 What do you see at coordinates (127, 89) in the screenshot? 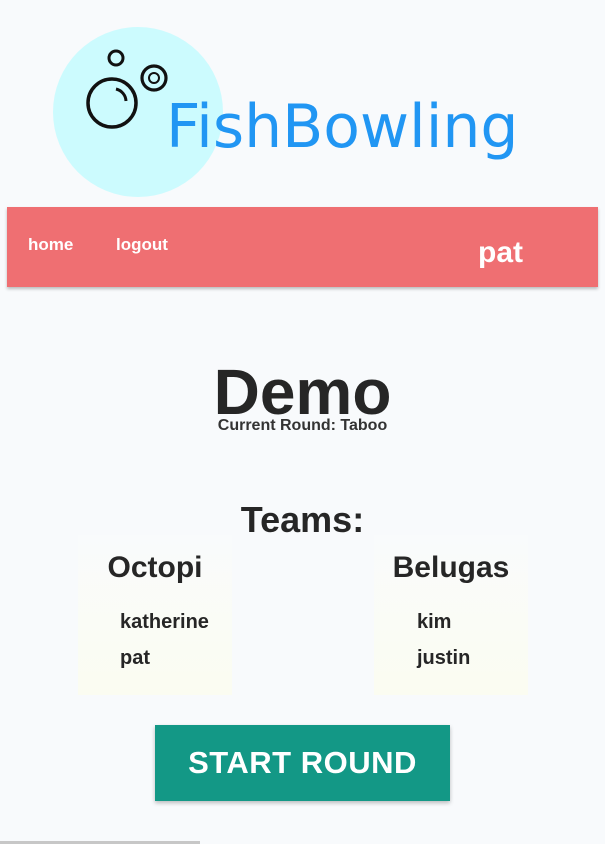
I see `bubbles-icon` at bounding box center [127, 89].